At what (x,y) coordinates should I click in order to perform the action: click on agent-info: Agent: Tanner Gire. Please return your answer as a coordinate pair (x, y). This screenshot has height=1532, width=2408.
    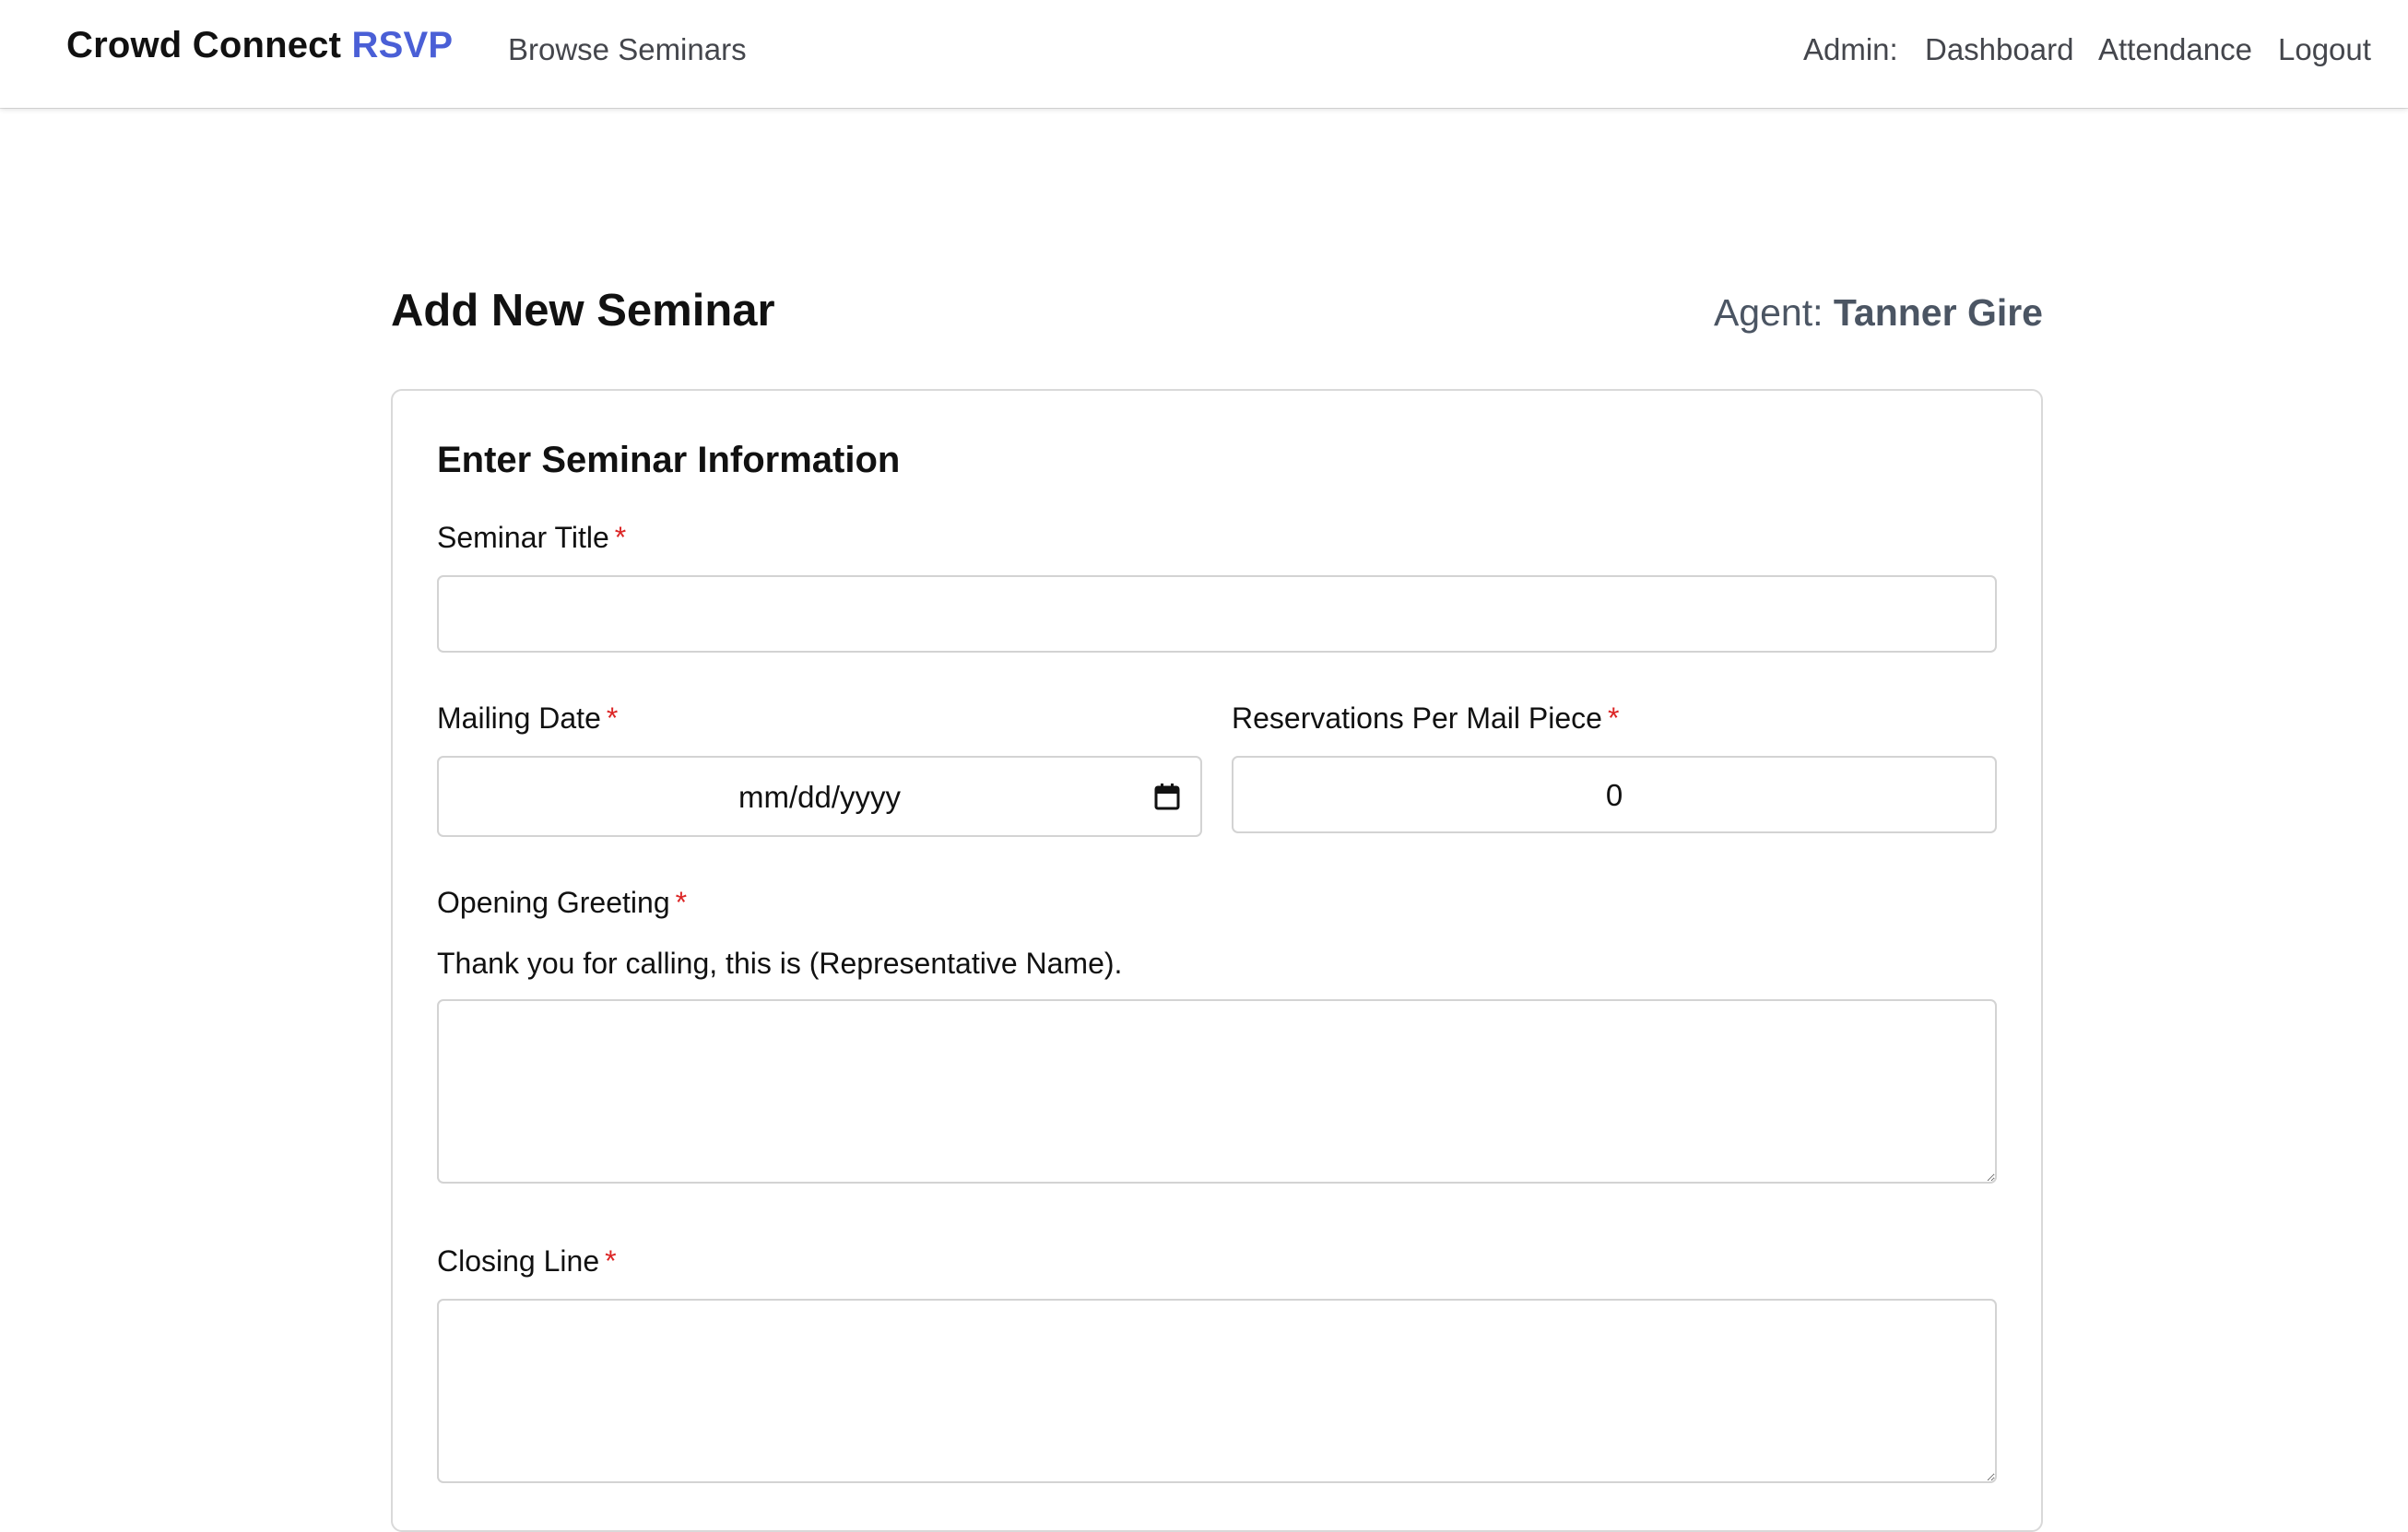
    Looking at the image, I should click on (1879, 313).